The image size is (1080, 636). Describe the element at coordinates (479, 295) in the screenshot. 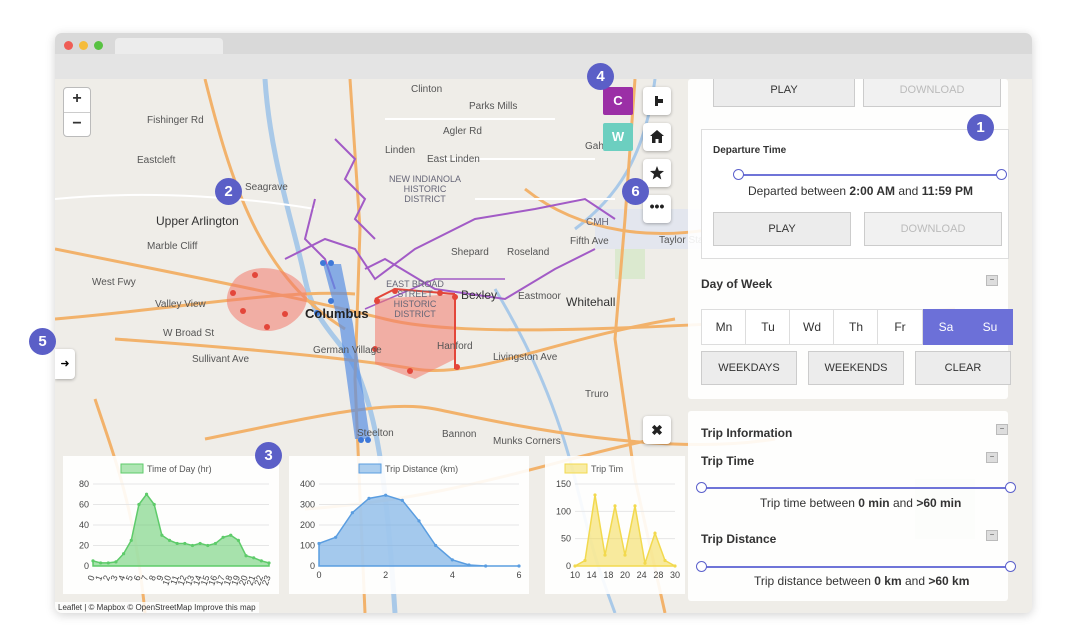

I see `map-label-city: Bexley` at that location.